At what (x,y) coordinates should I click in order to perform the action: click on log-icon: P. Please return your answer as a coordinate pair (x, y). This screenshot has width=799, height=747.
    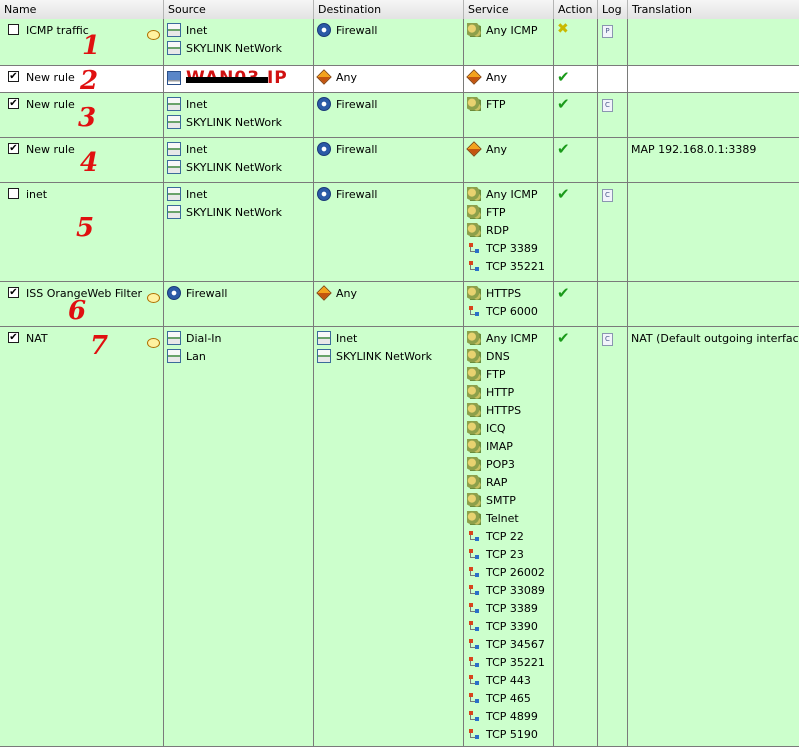
    Looking at the image, I should click on (607, 31).